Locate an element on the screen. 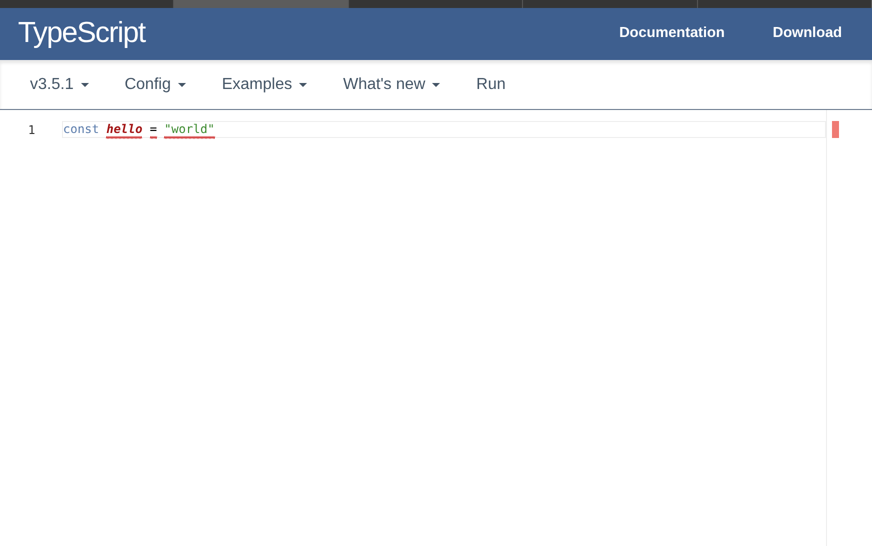  typescript-logo: TypeScript is located at coordinates (81, 34).